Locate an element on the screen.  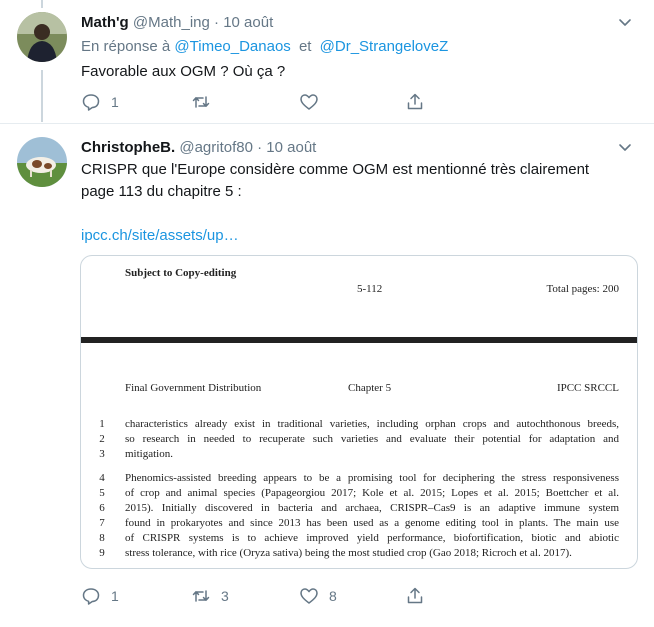
line-number: 6 is located at coordinates (102, 508).